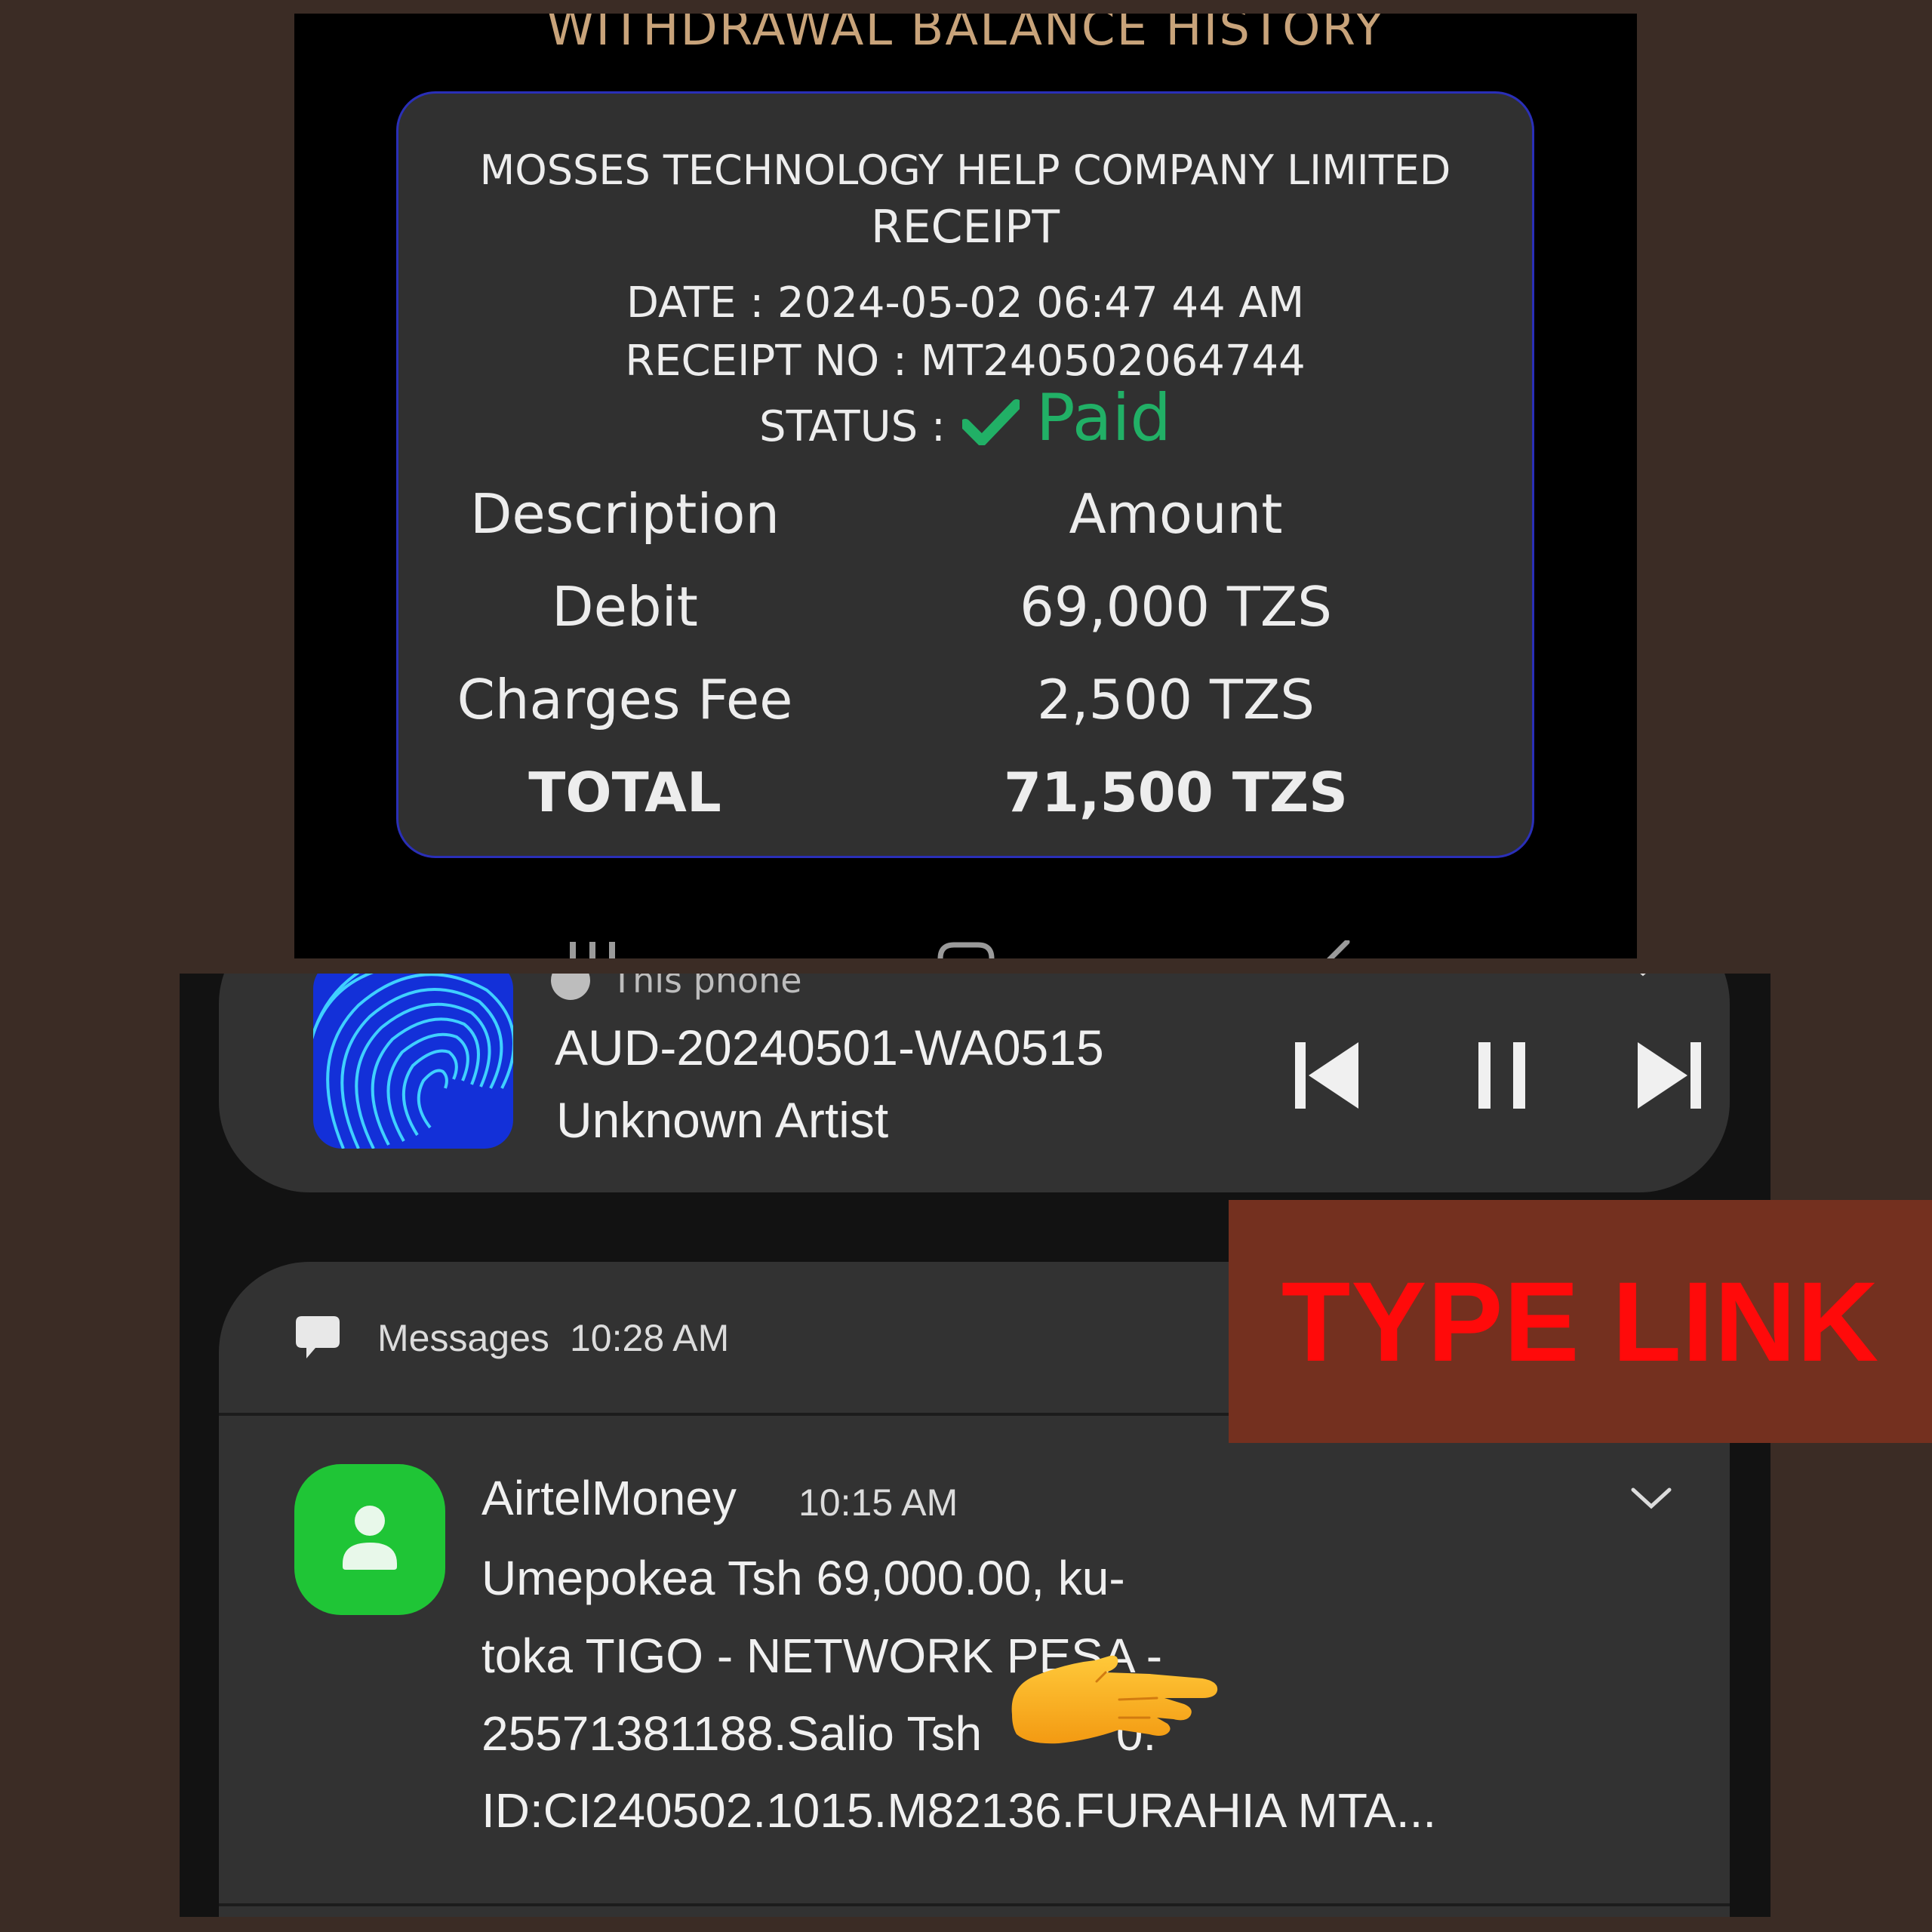 The width and height of the screenshot is (1932, 1932). Describe the element at coordinates (570, 987) in the screenshot. I see `phone-icon` at that location.